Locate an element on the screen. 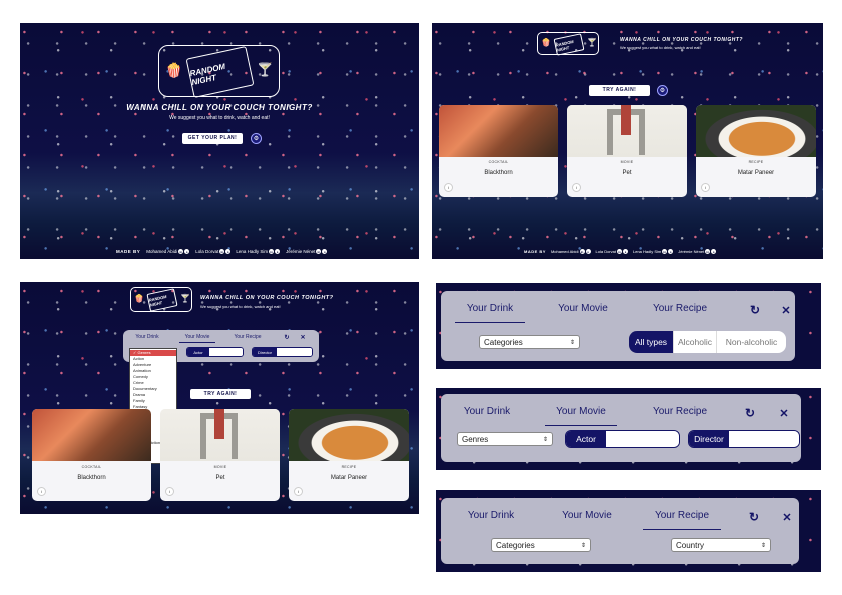  app-logo: 🍿 RANDOM NIGHT 🍸 is located at coordinates (161, 299).